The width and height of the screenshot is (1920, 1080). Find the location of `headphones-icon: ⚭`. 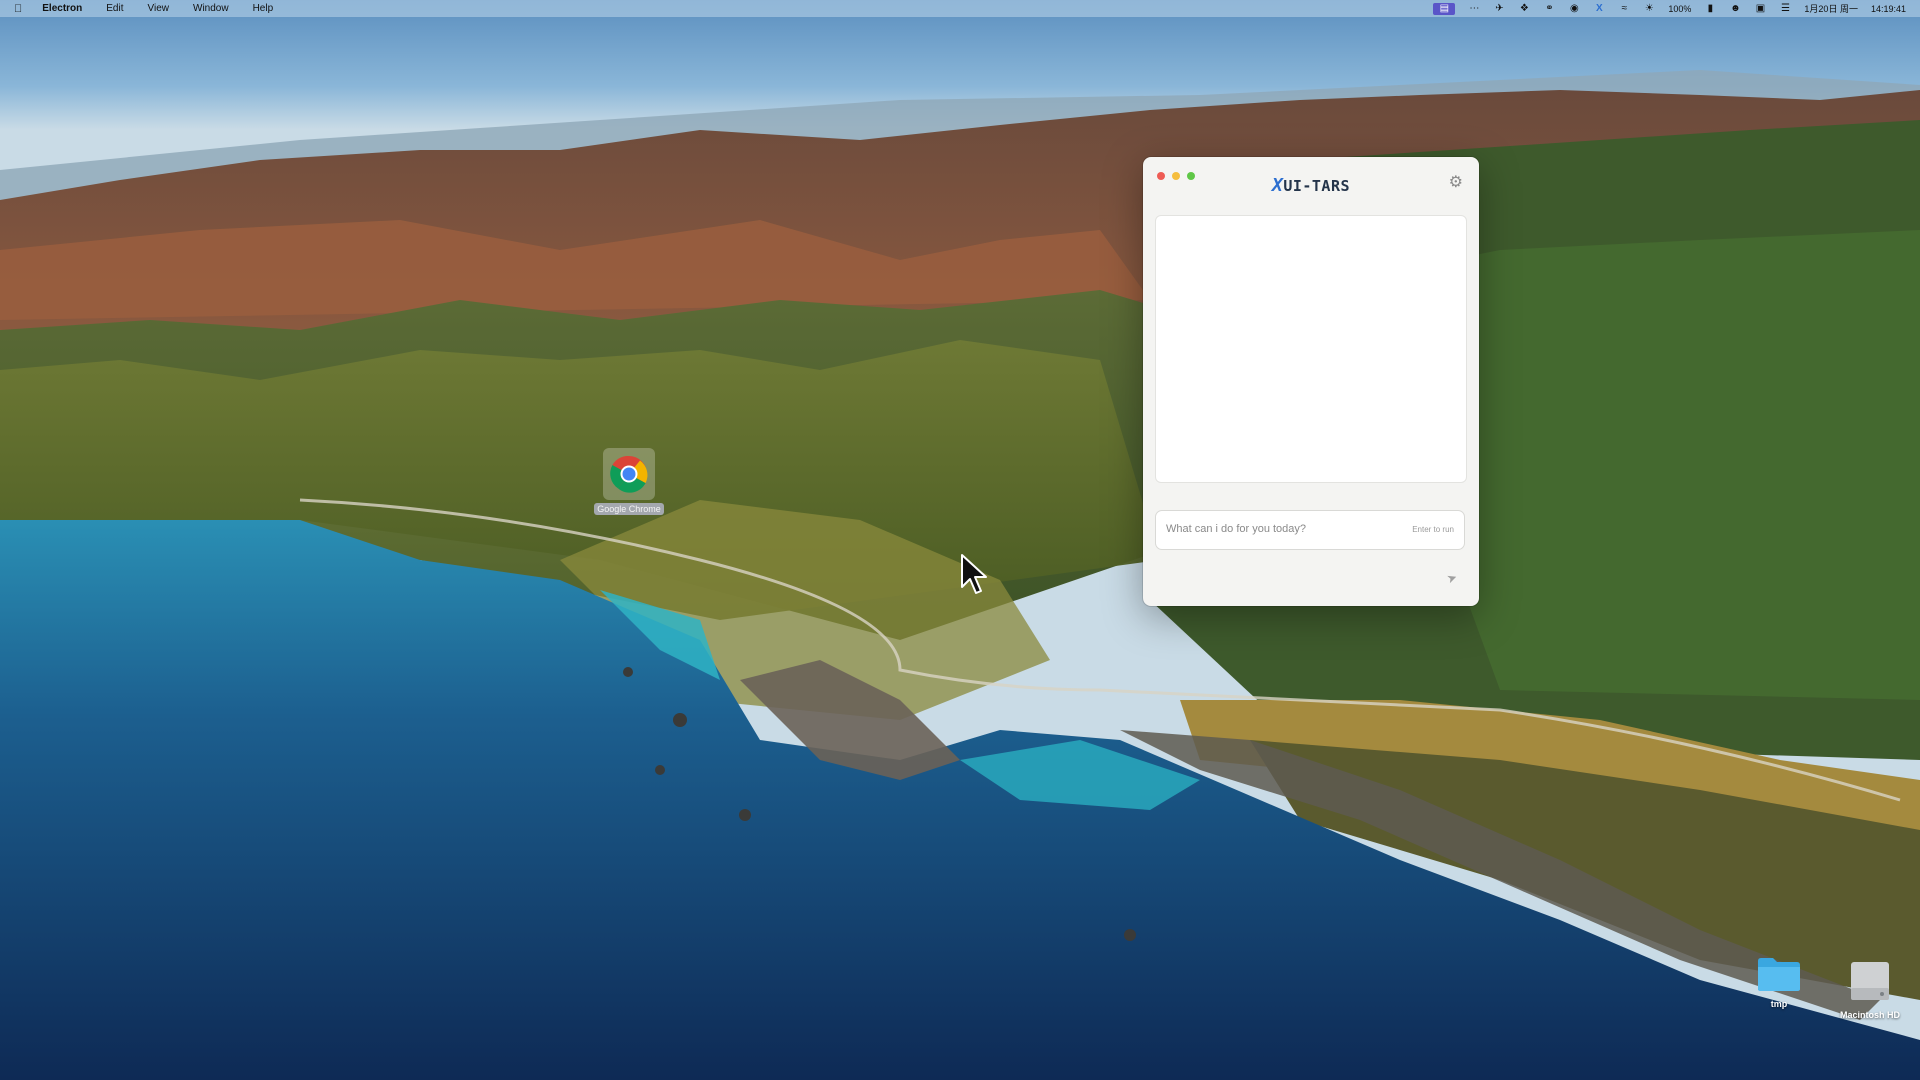

headphones-icon: ⚭ is located at coordinates (1549, 8).